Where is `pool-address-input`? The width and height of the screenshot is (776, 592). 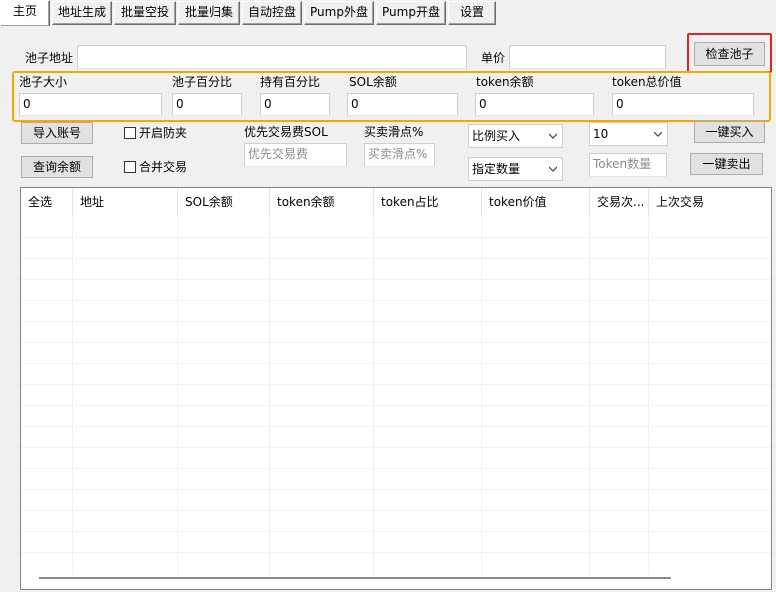
pool-address-input is located at coordinates (272, 57).